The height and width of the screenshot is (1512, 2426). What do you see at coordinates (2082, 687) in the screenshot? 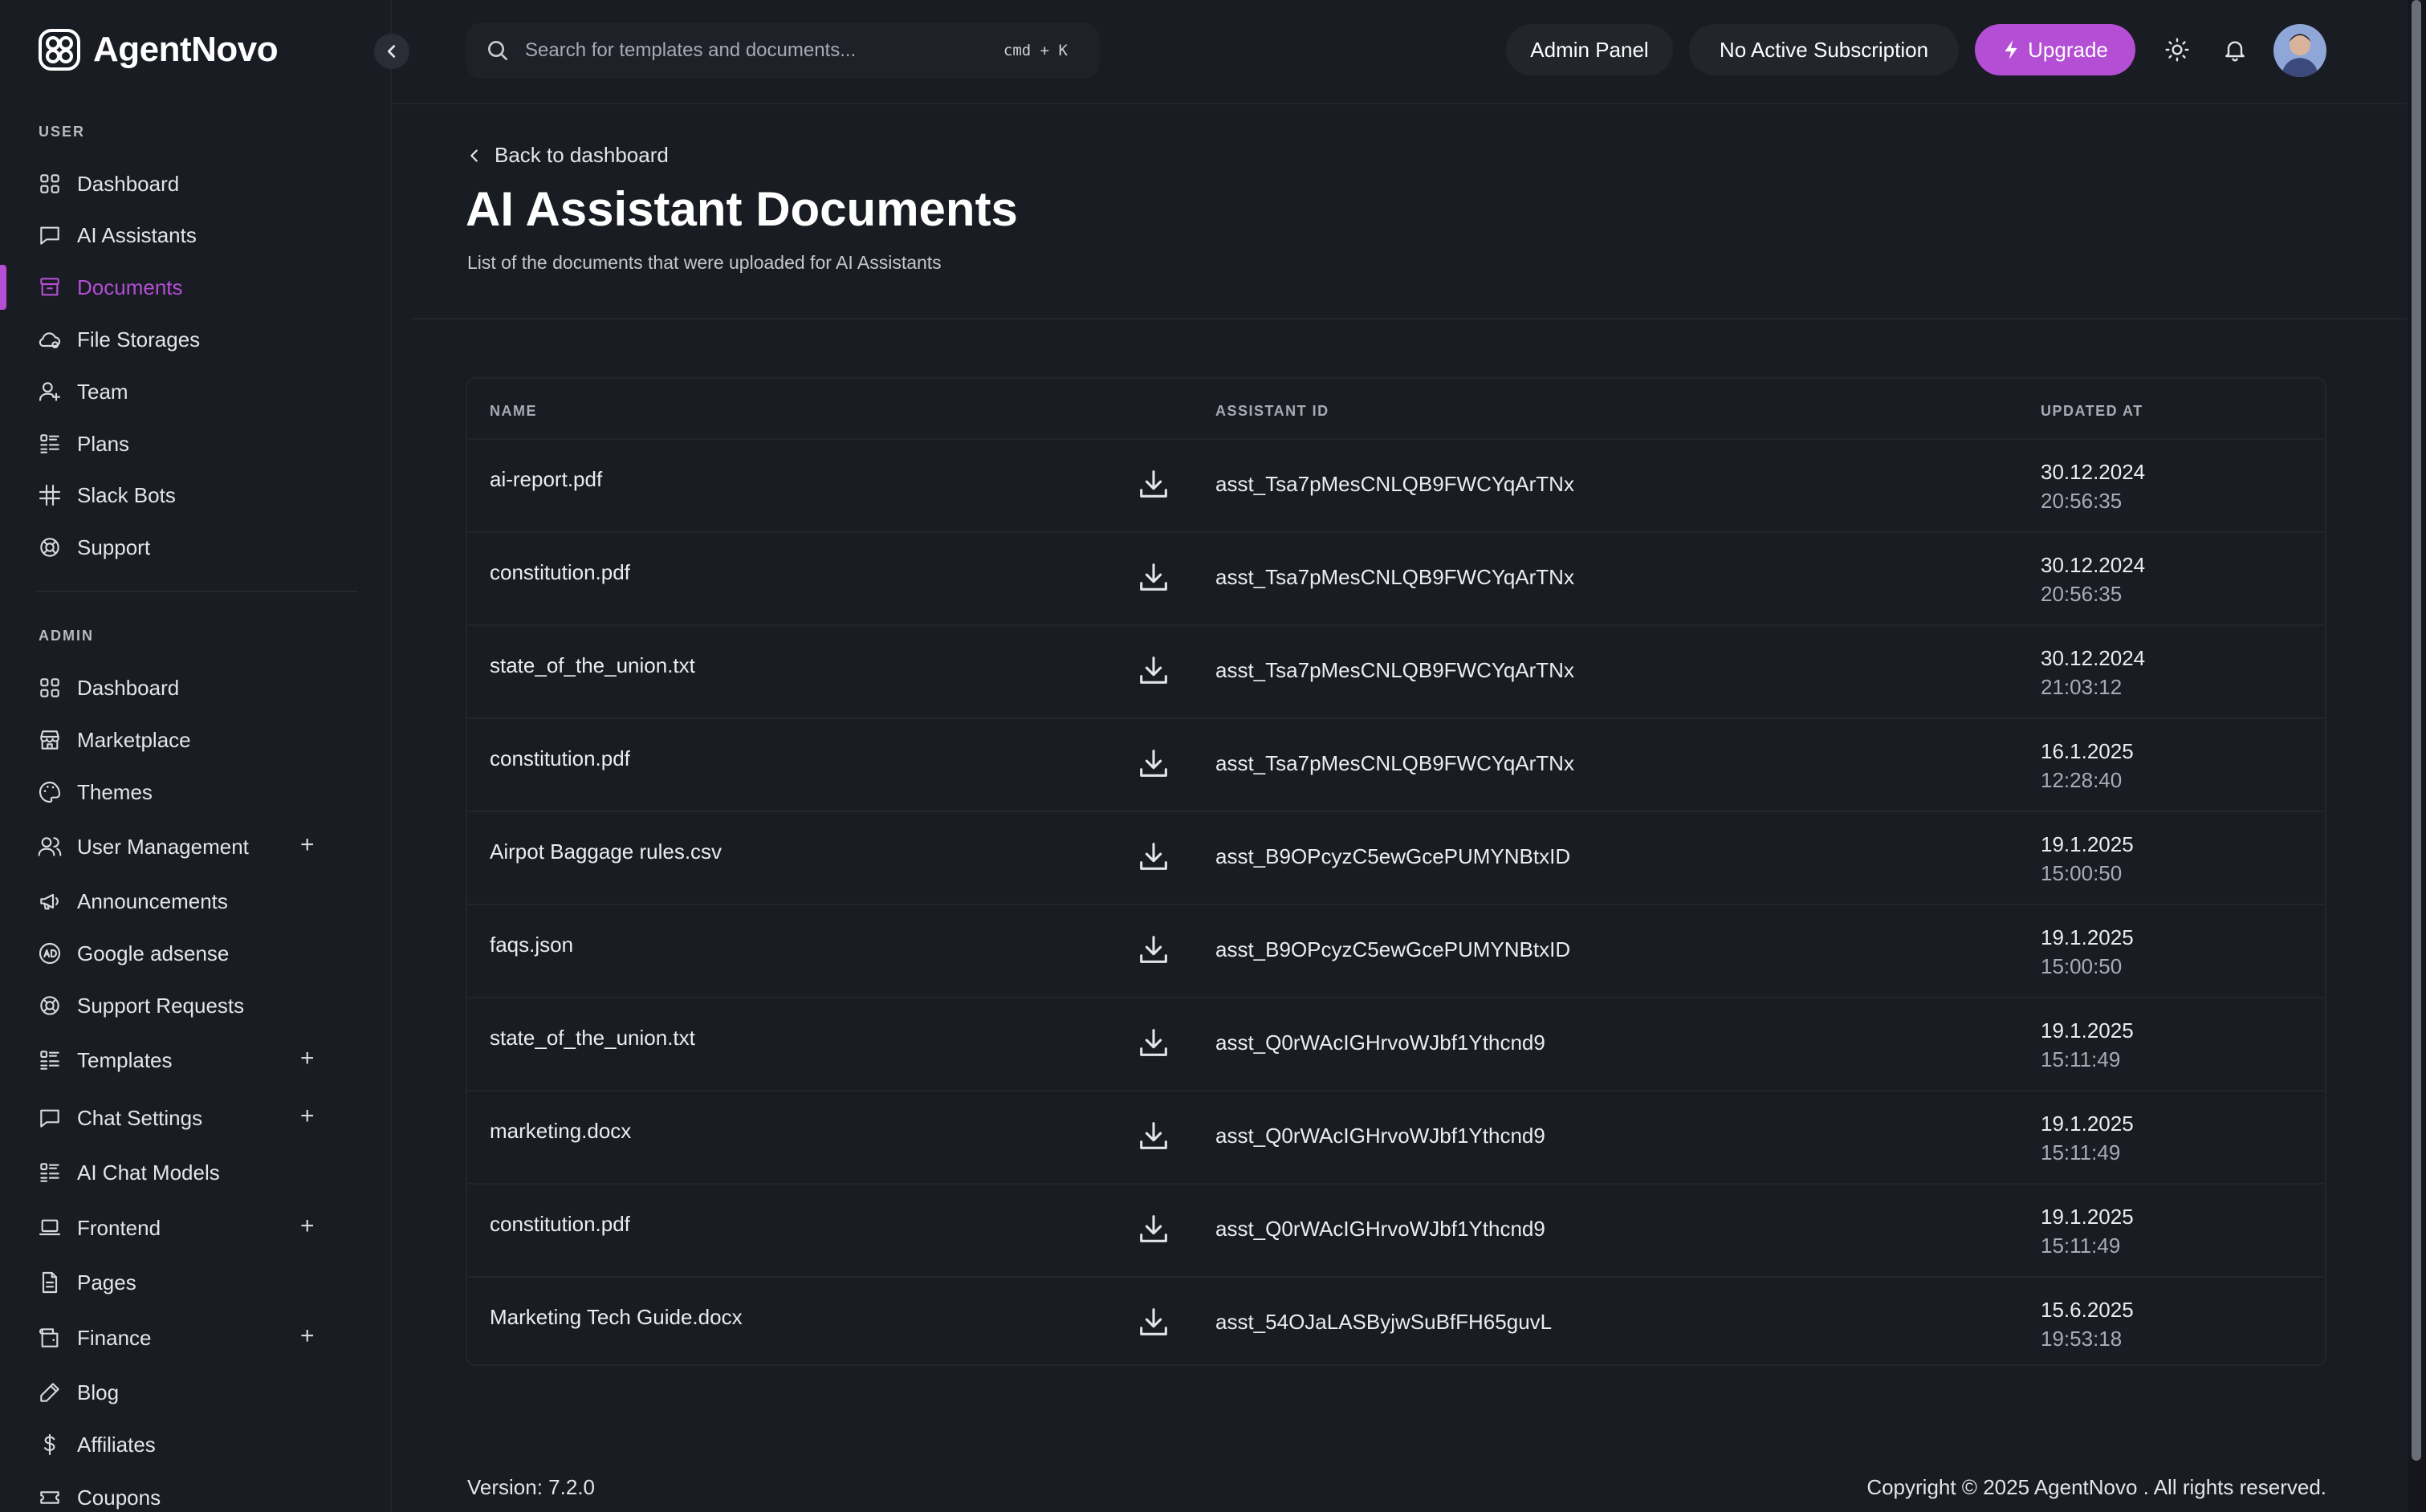
I see `updated-time: 21:03:12` at bounding box center [2082, 687].